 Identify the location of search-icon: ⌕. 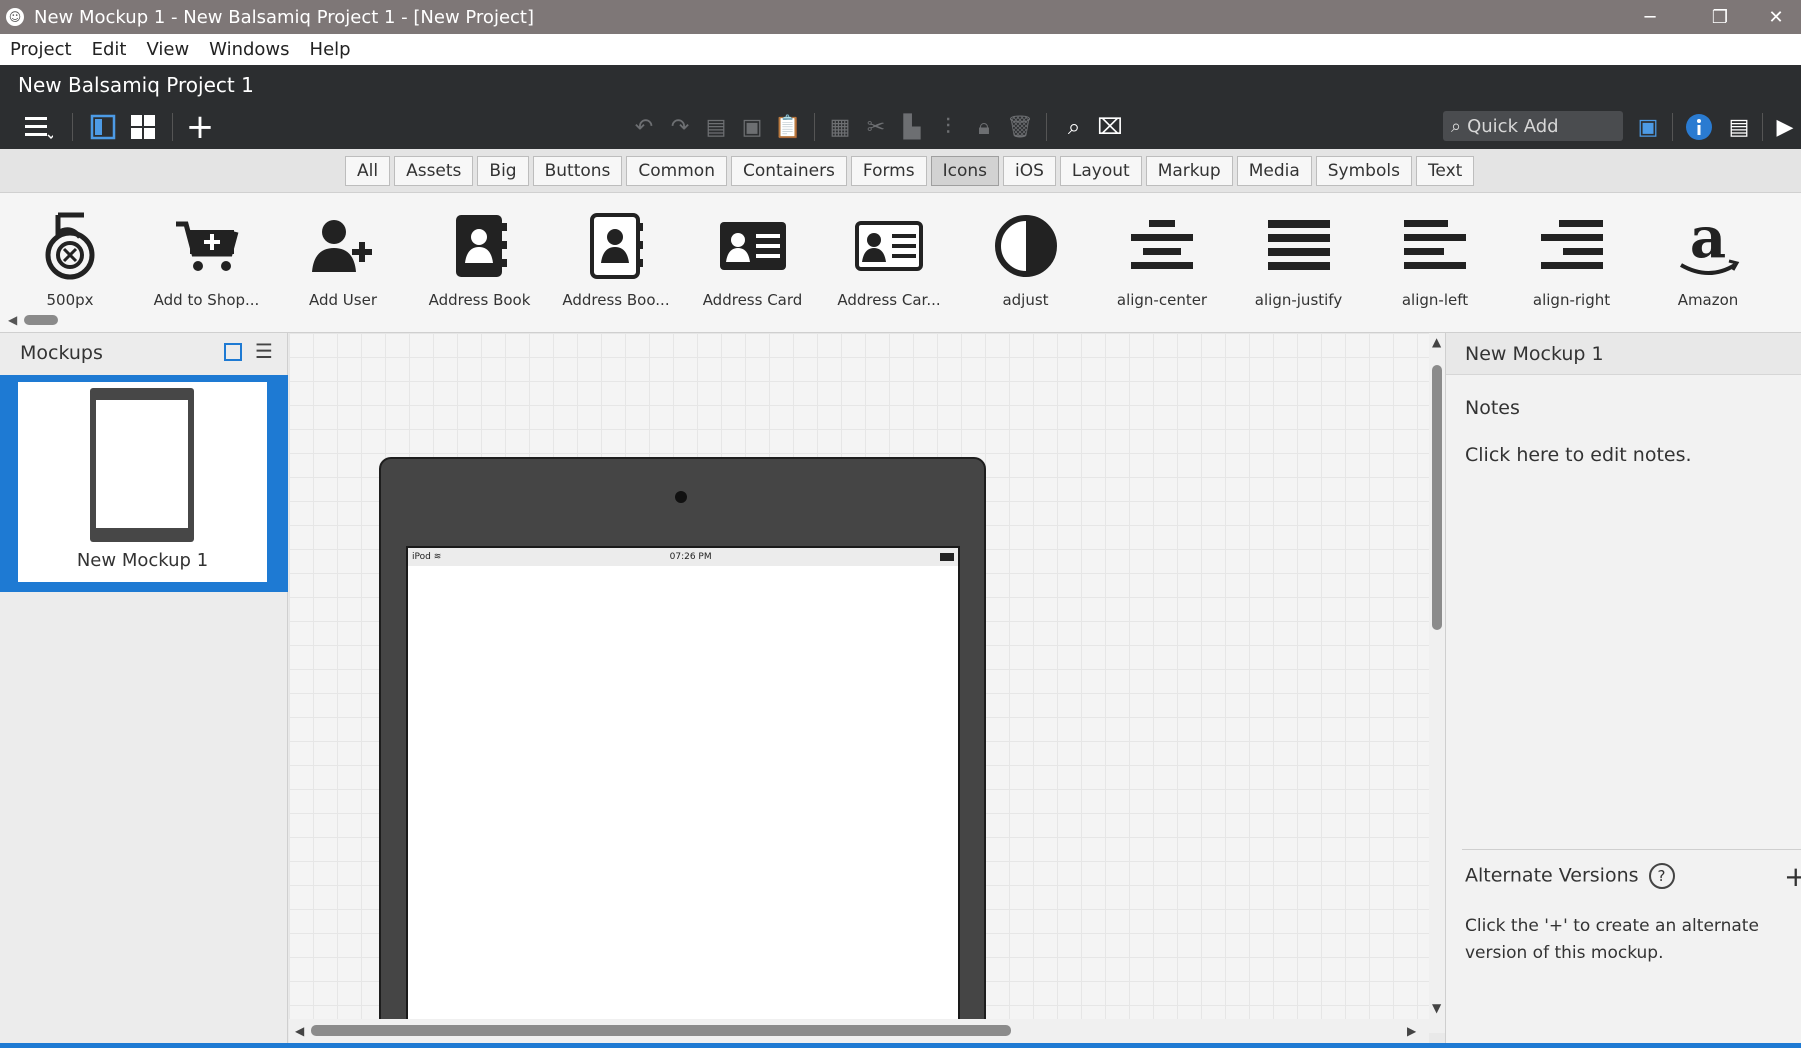
(1456, 126).